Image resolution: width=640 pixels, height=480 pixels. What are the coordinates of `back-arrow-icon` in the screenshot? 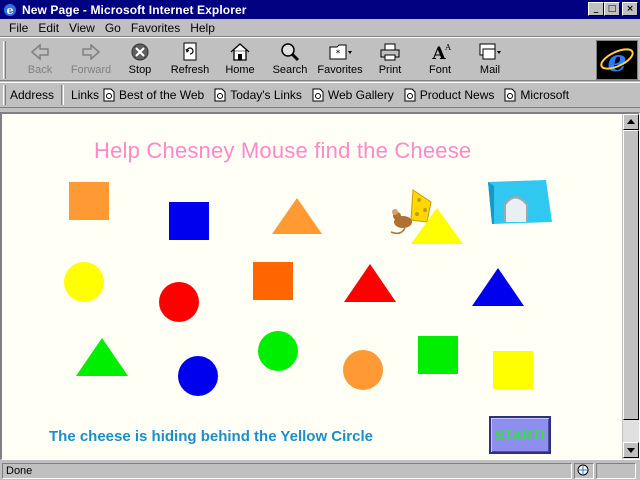 It's located at (39, 52).